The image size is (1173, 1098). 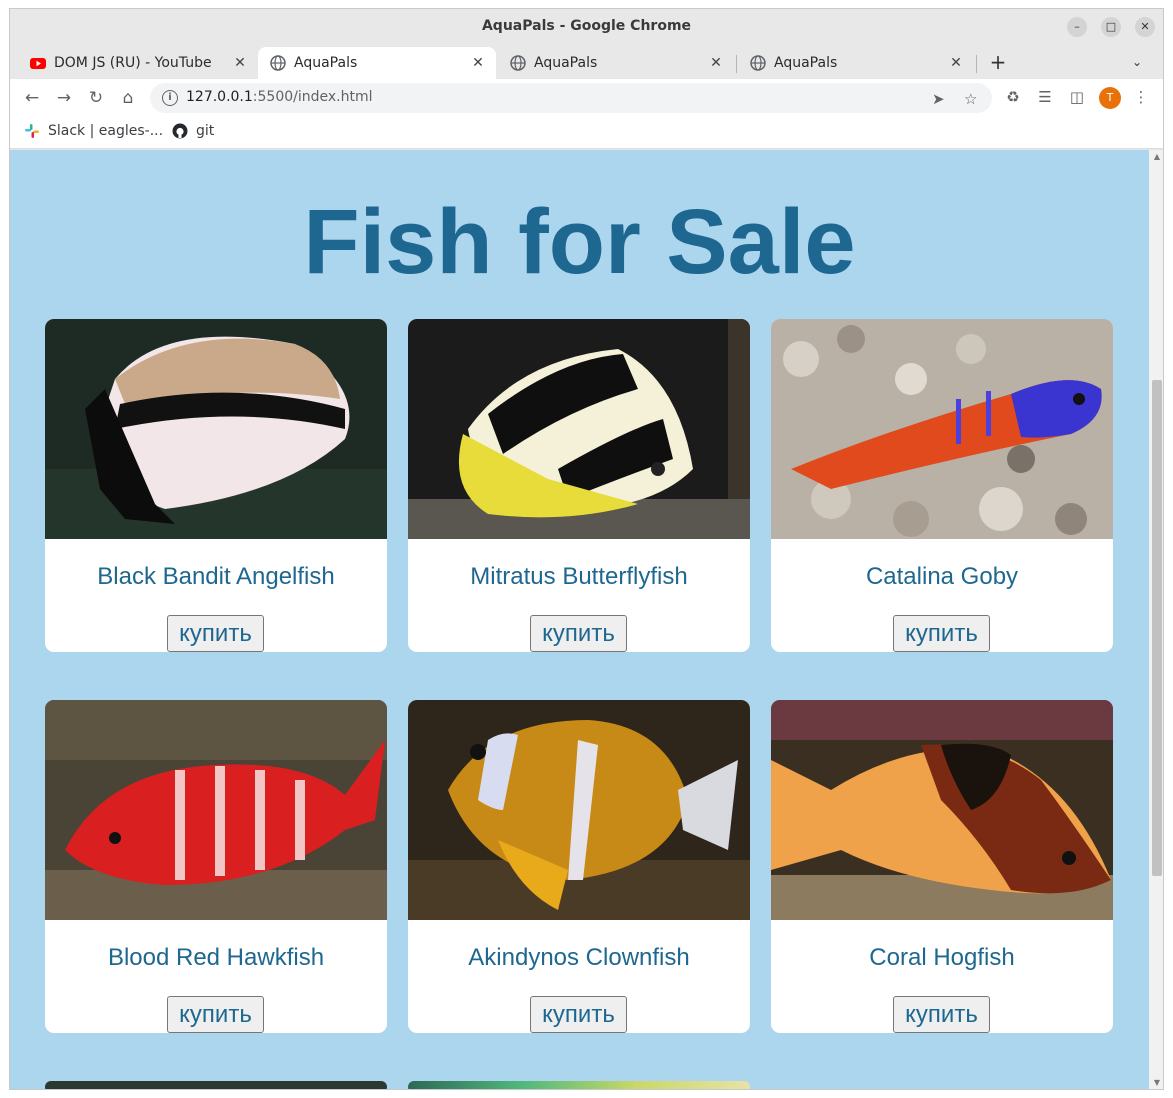 I want to click on tab-youtube: DOM JS (RU) - YouTube ✕, so click(x=138, y=63).